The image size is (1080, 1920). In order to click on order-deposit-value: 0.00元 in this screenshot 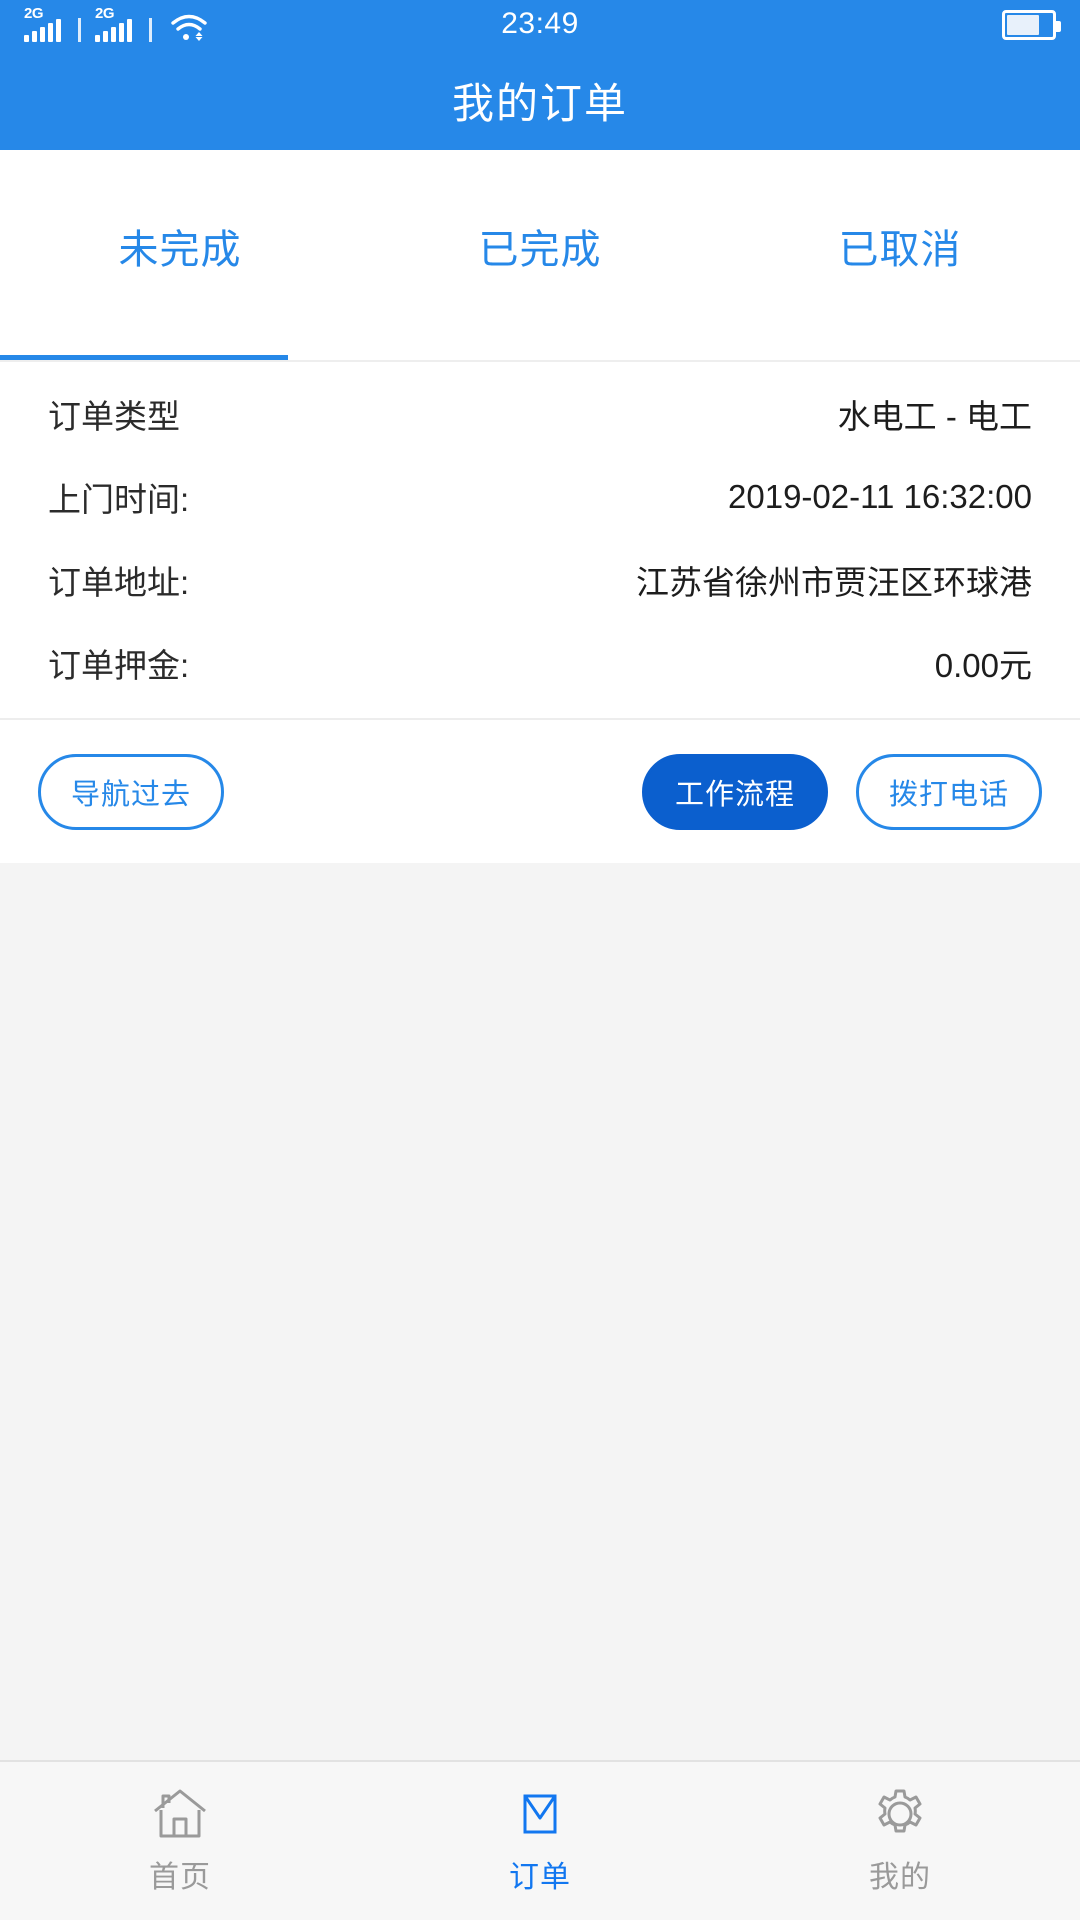, I will do `click(983, 665)`.